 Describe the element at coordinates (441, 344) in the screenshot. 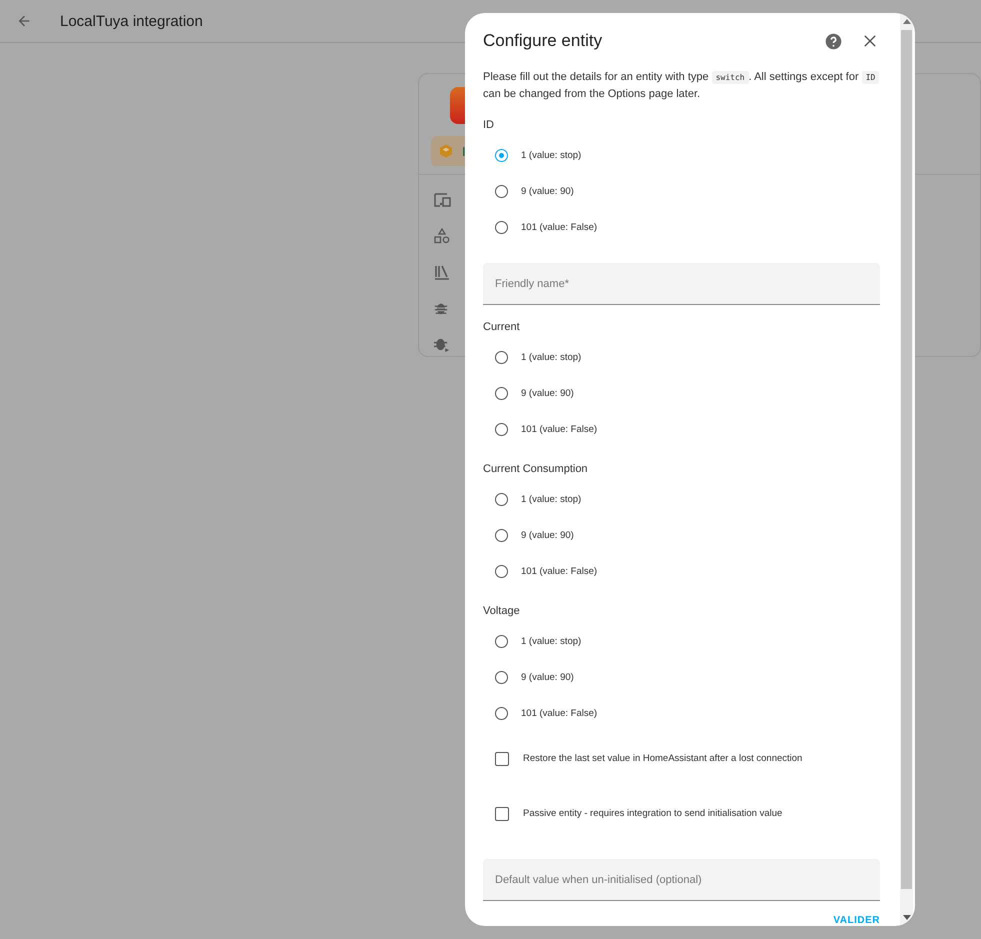

I see `bug-play-icon` at that location.